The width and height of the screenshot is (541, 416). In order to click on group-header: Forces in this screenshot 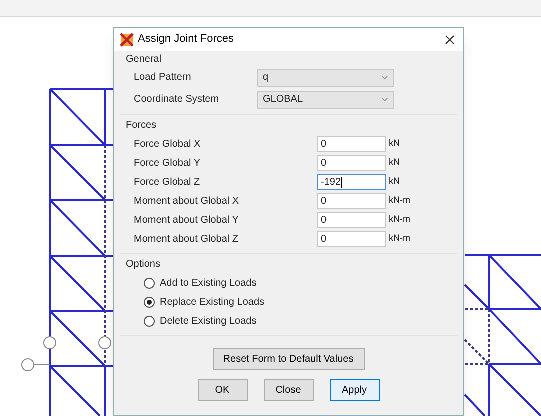, I will do `click(141, 126)`.